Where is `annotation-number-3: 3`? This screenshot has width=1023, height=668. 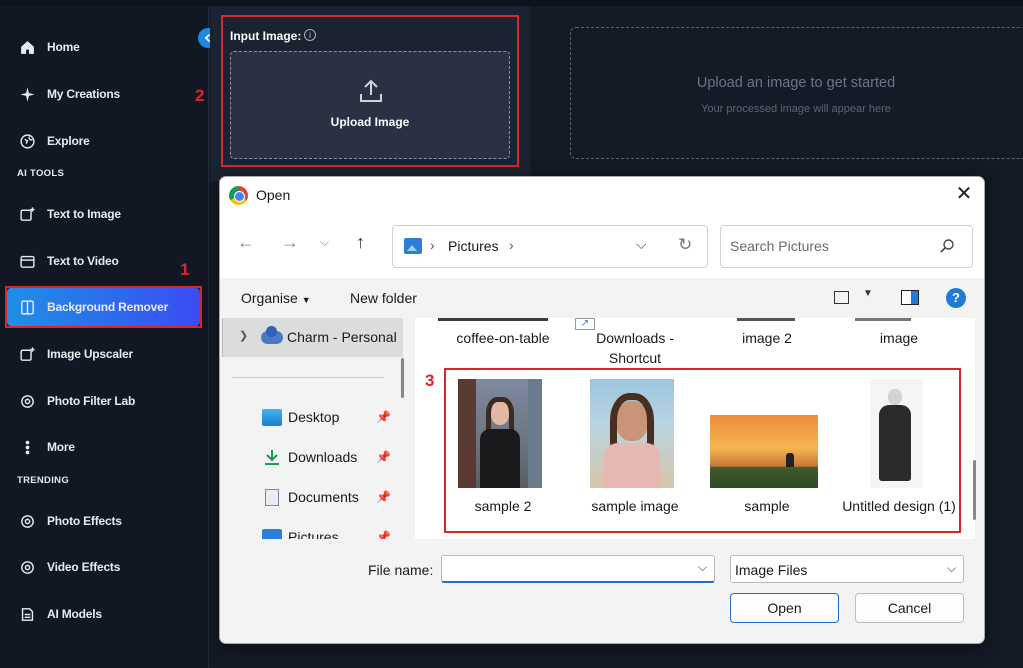 annotation-number-3: 3 is located at coordinates (430, 380).